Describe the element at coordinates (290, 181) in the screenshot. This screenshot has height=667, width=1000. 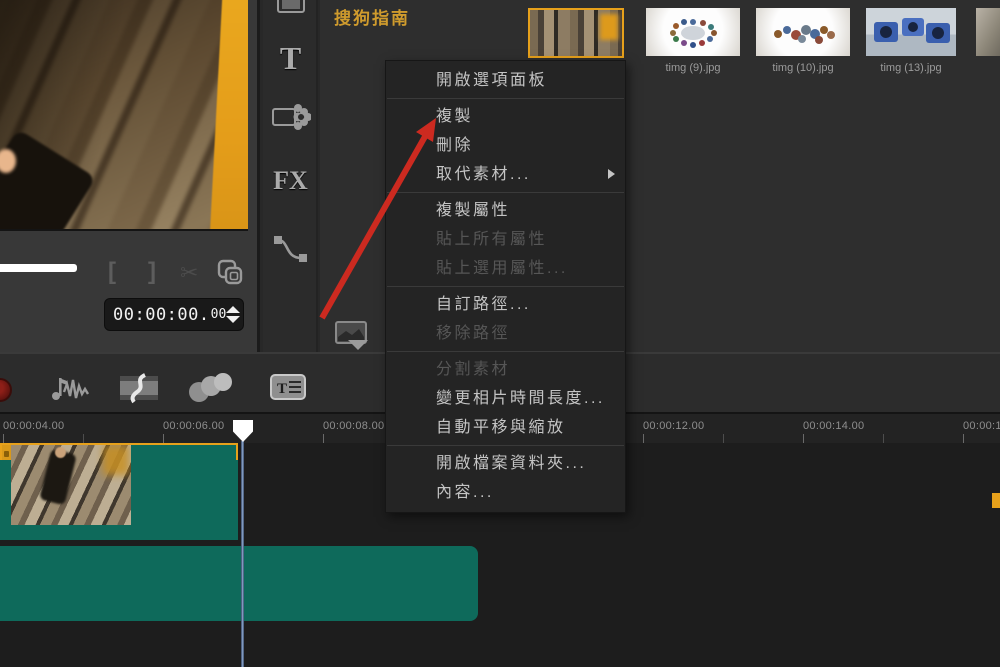
I see `fx-filter-tool-icon: FX` at that location.